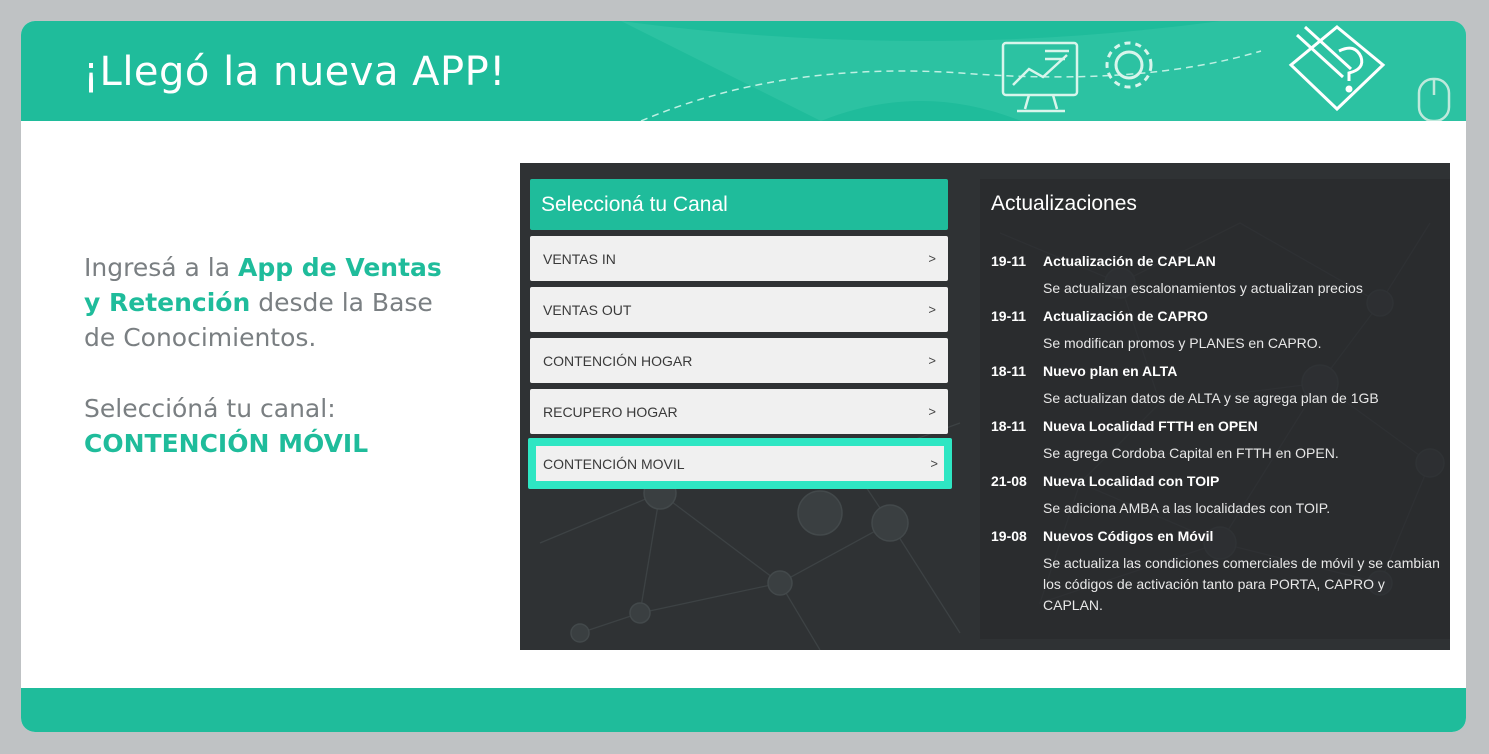  Describe the element at coordinates (1009, 481) in the screenshot. I see `update-date: 21-08` at that location.